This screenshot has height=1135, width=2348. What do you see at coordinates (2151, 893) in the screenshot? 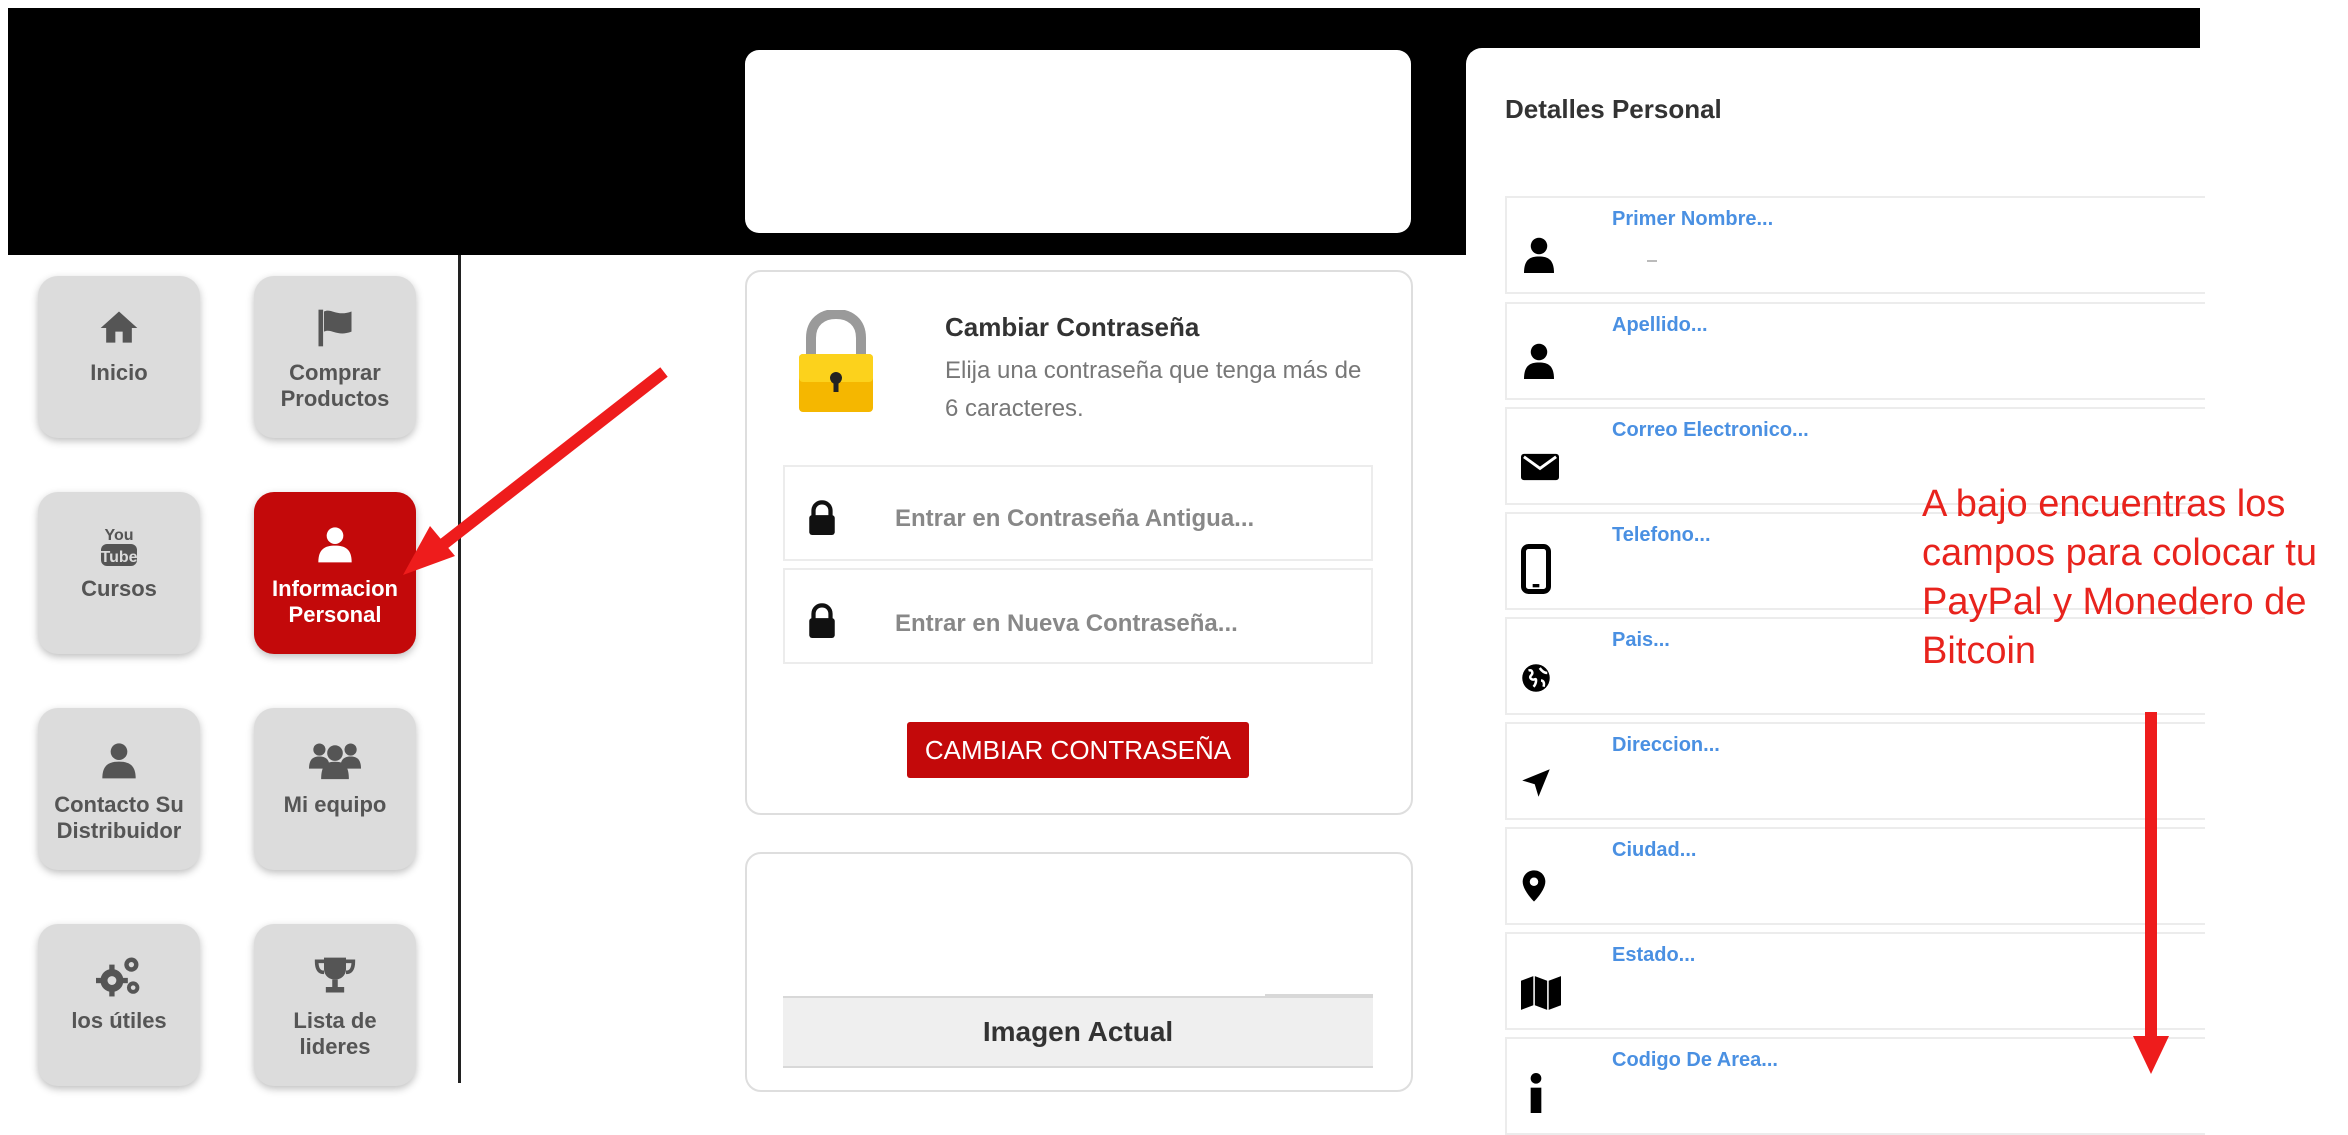
I see `arrow-down-to-fields` at bounding box center [2151, 893].